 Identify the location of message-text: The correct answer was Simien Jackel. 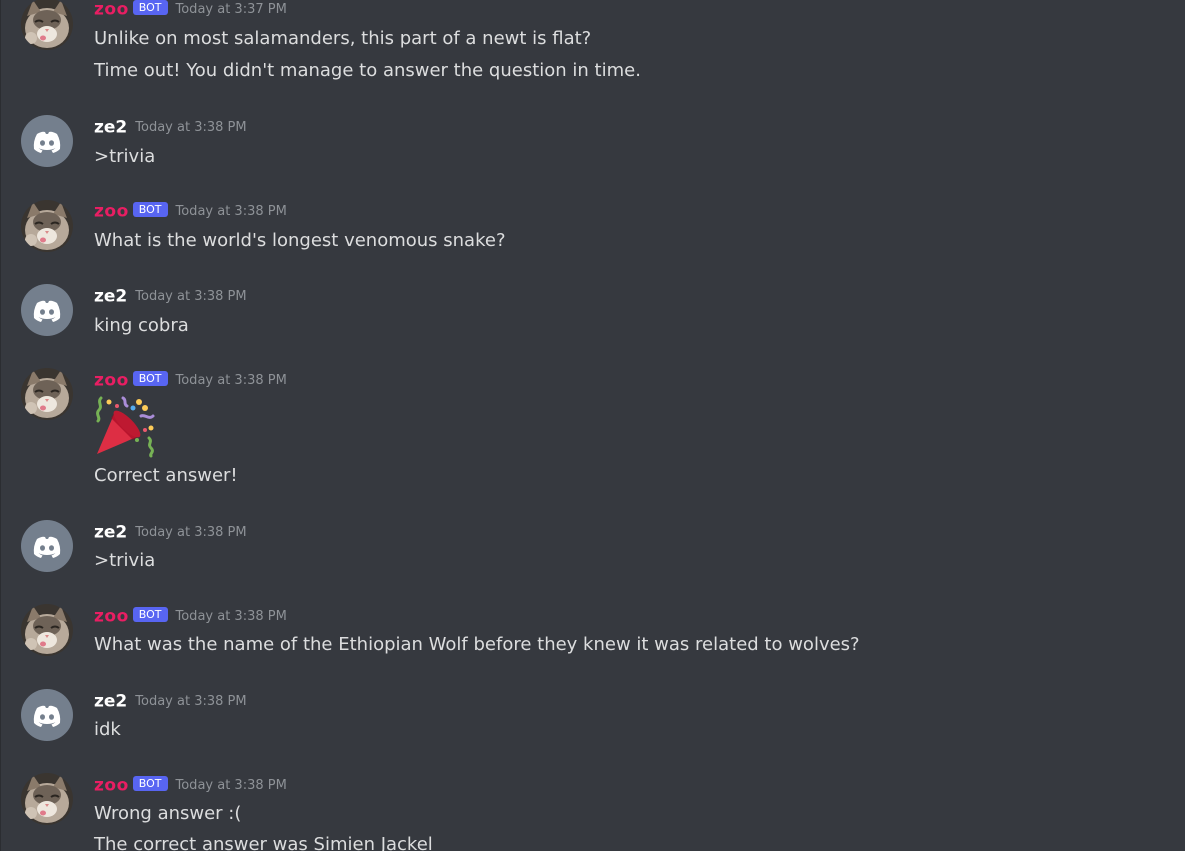
(263, 842).